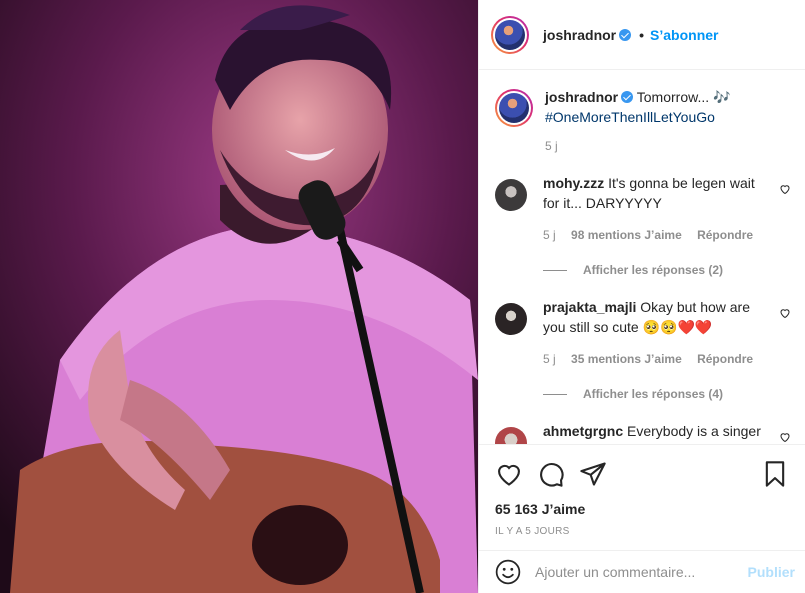  I want to click on view-replies-button: Afficher les réponses (2), so click(669, 270).